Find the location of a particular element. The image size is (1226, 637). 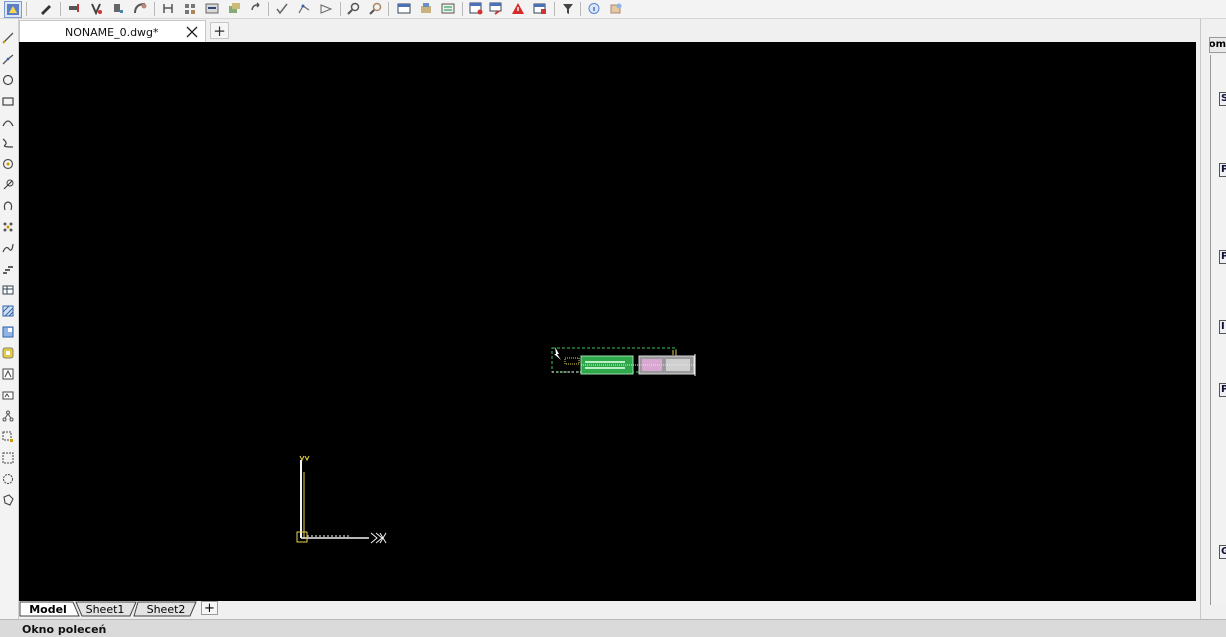

close-icon is located at coordinates (192, 32).